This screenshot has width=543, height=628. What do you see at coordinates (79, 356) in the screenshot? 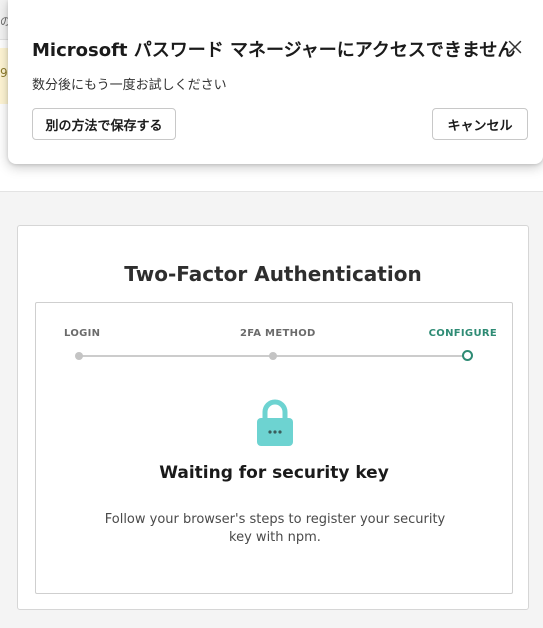
I see `step-dot-login` at bounding box center [79, 356].